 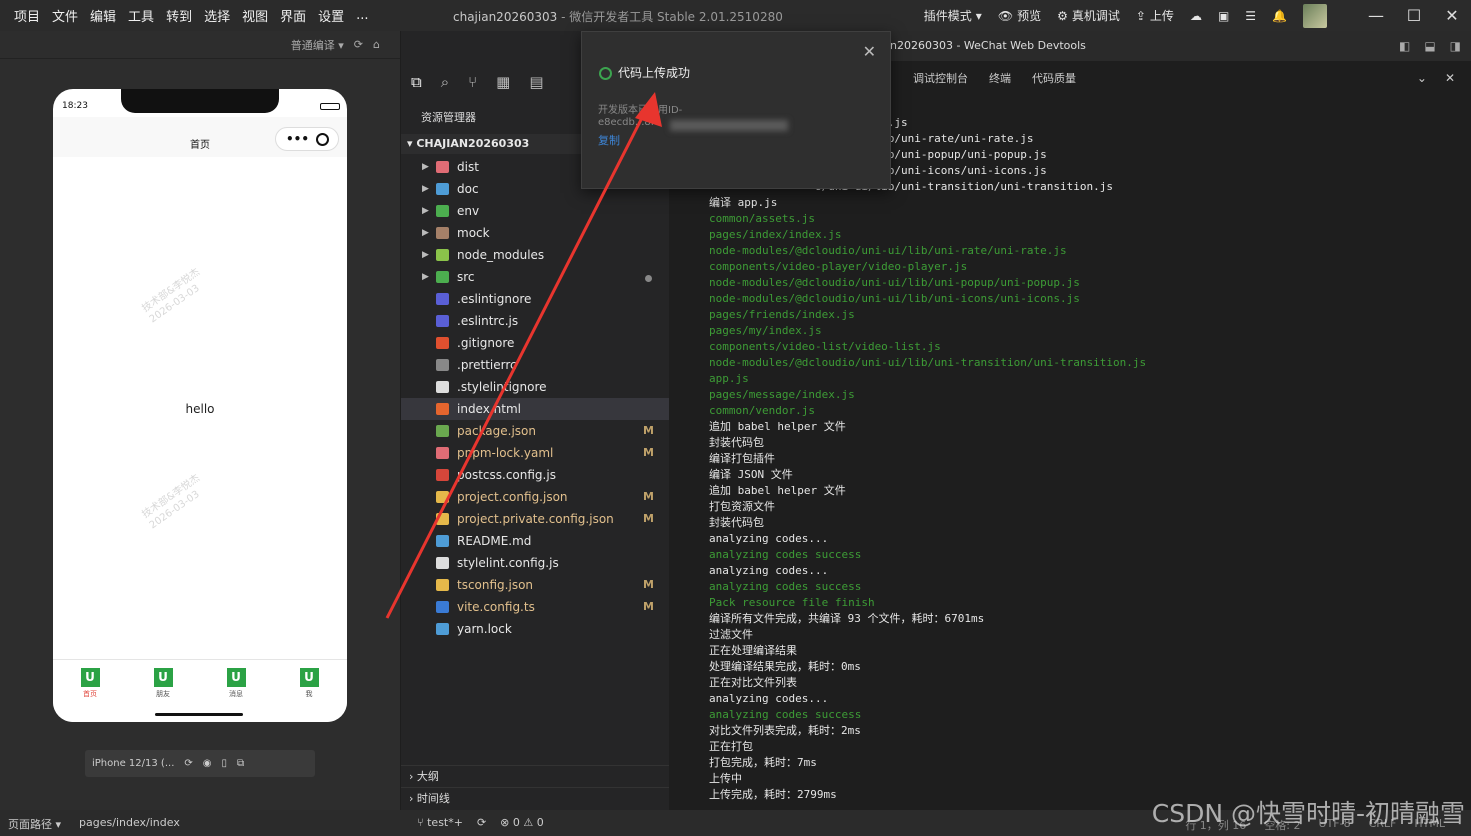 I want to click on minimize-button: —, so click(x=1376, y=15).